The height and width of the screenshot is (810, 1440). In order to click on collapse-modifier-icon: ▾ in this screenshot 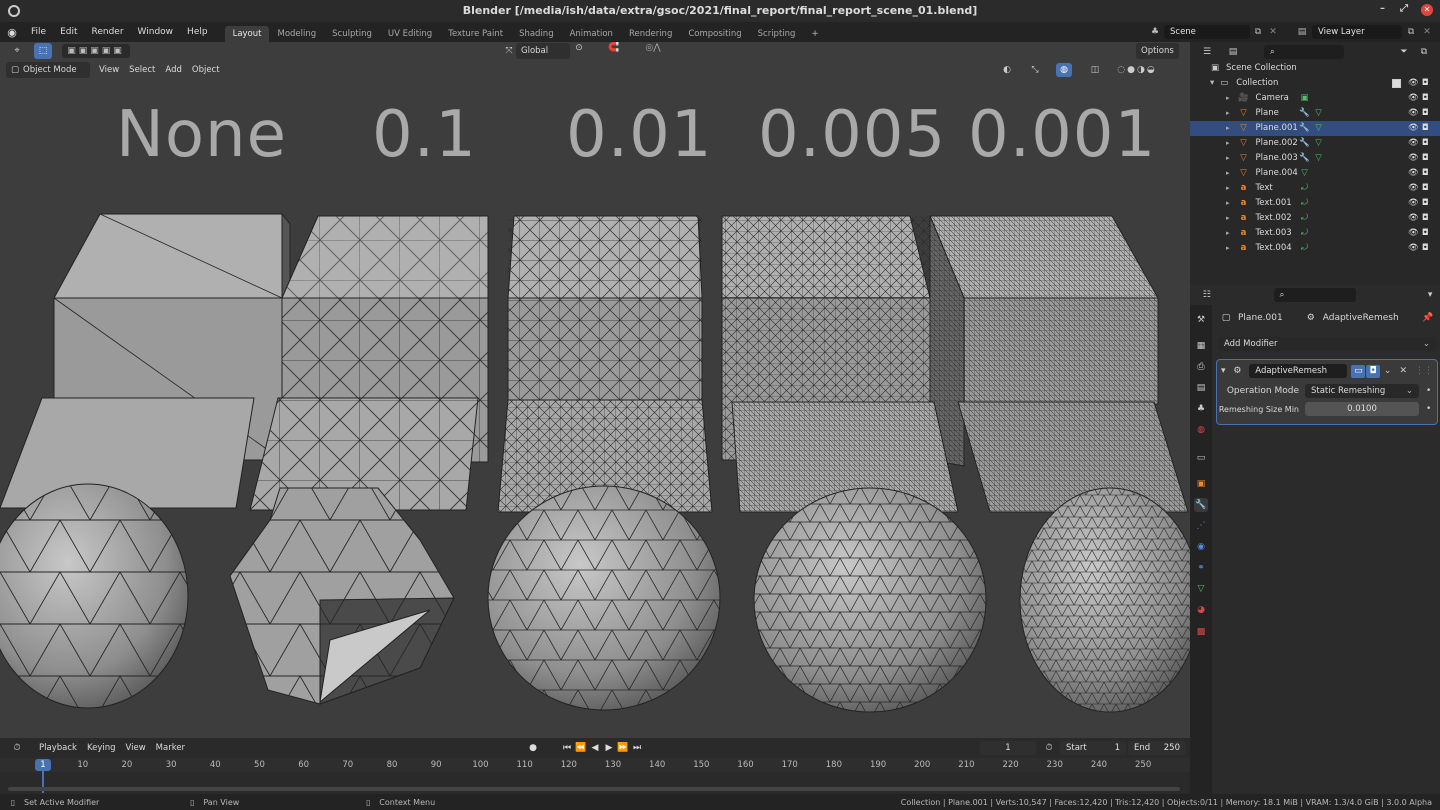, I will do `click(1223, 371)`.